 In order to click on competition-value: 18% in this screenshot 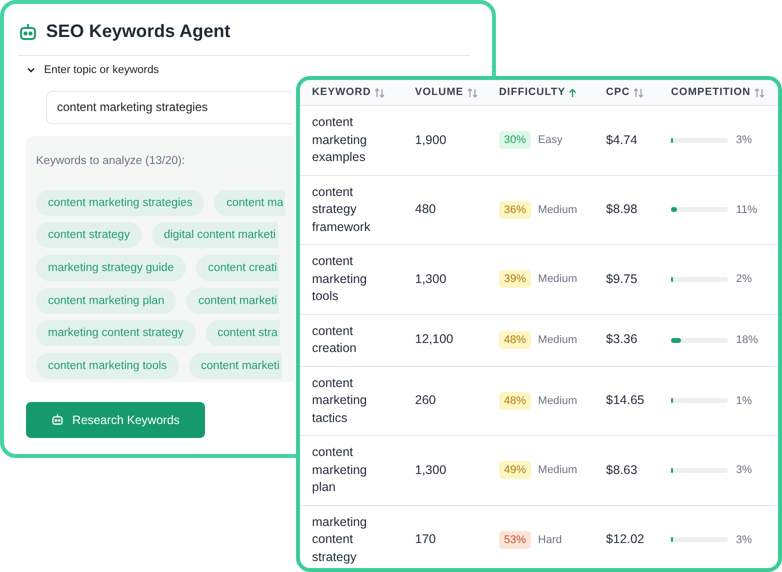, I will do `click(747, 340)`.